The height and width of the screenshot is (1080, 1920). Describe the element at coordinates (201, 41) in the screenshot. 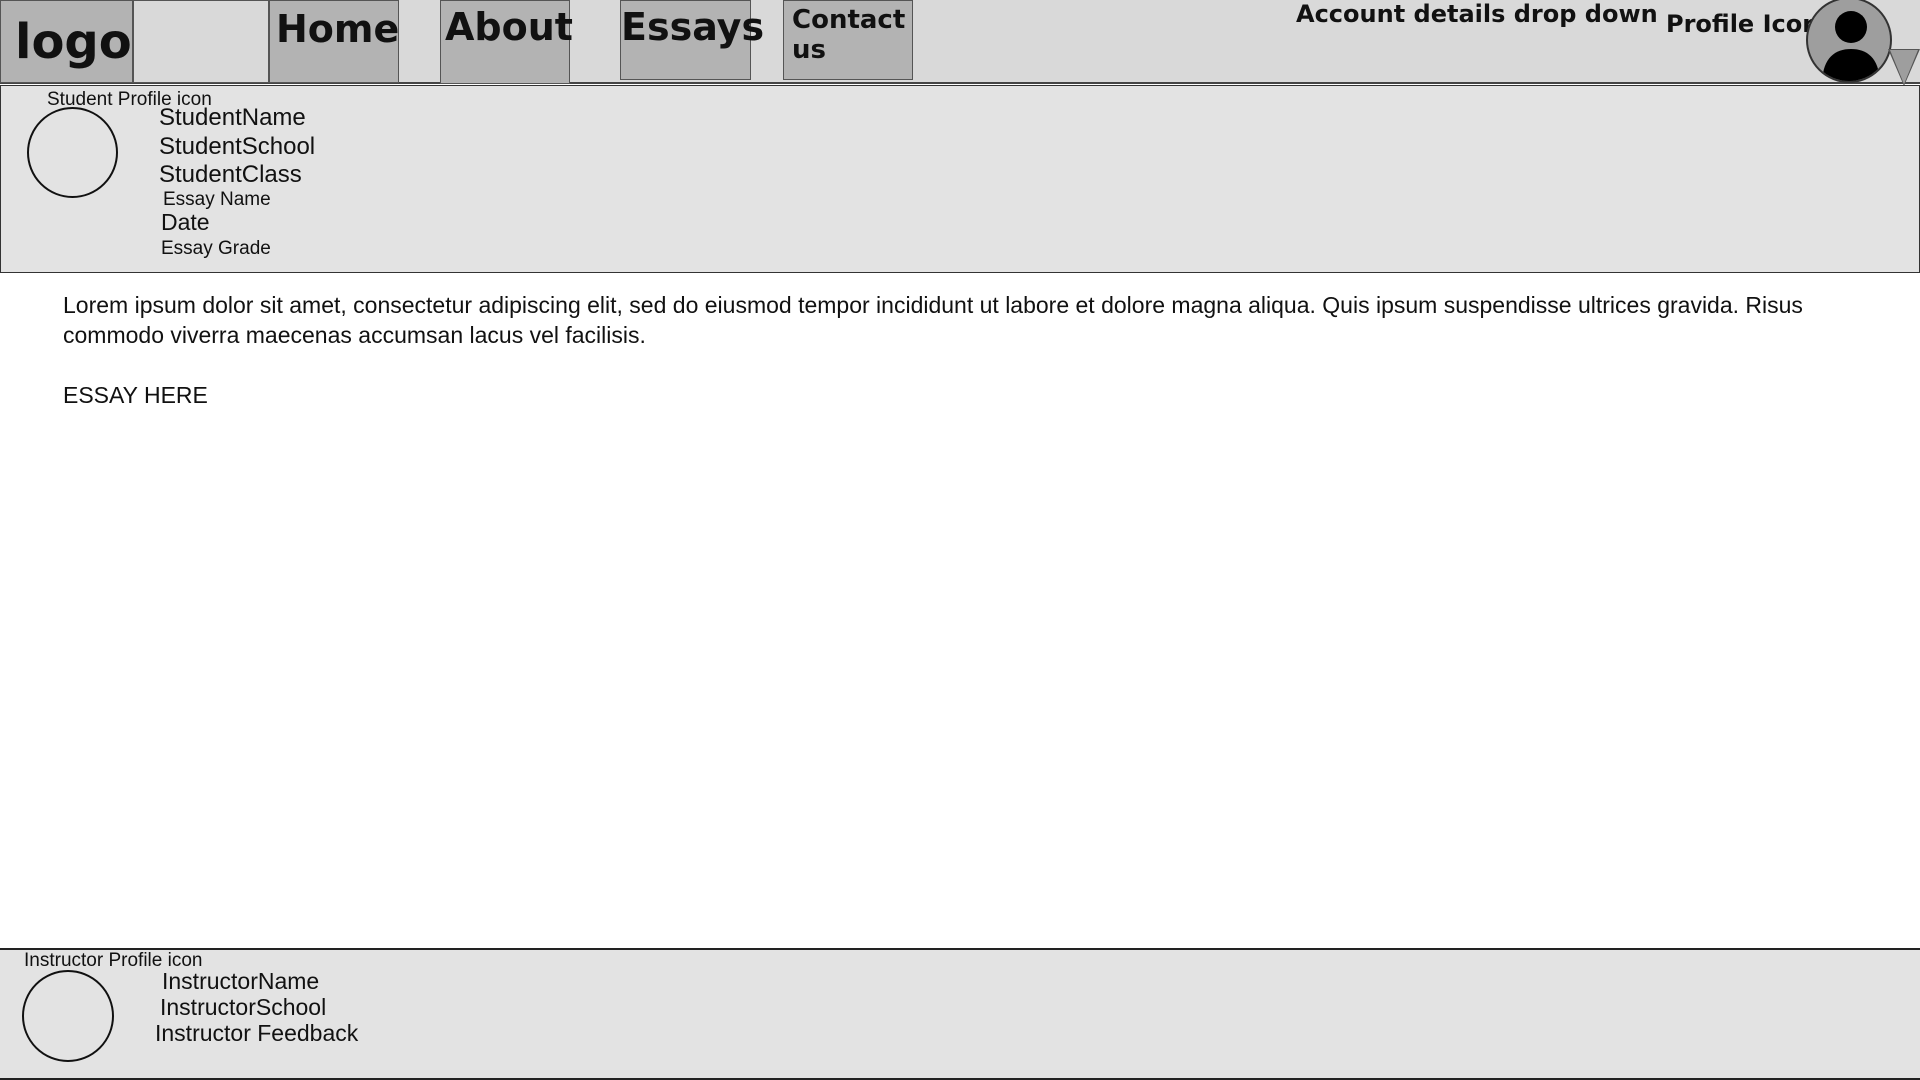

I see `nav-blank-slot` at that location.